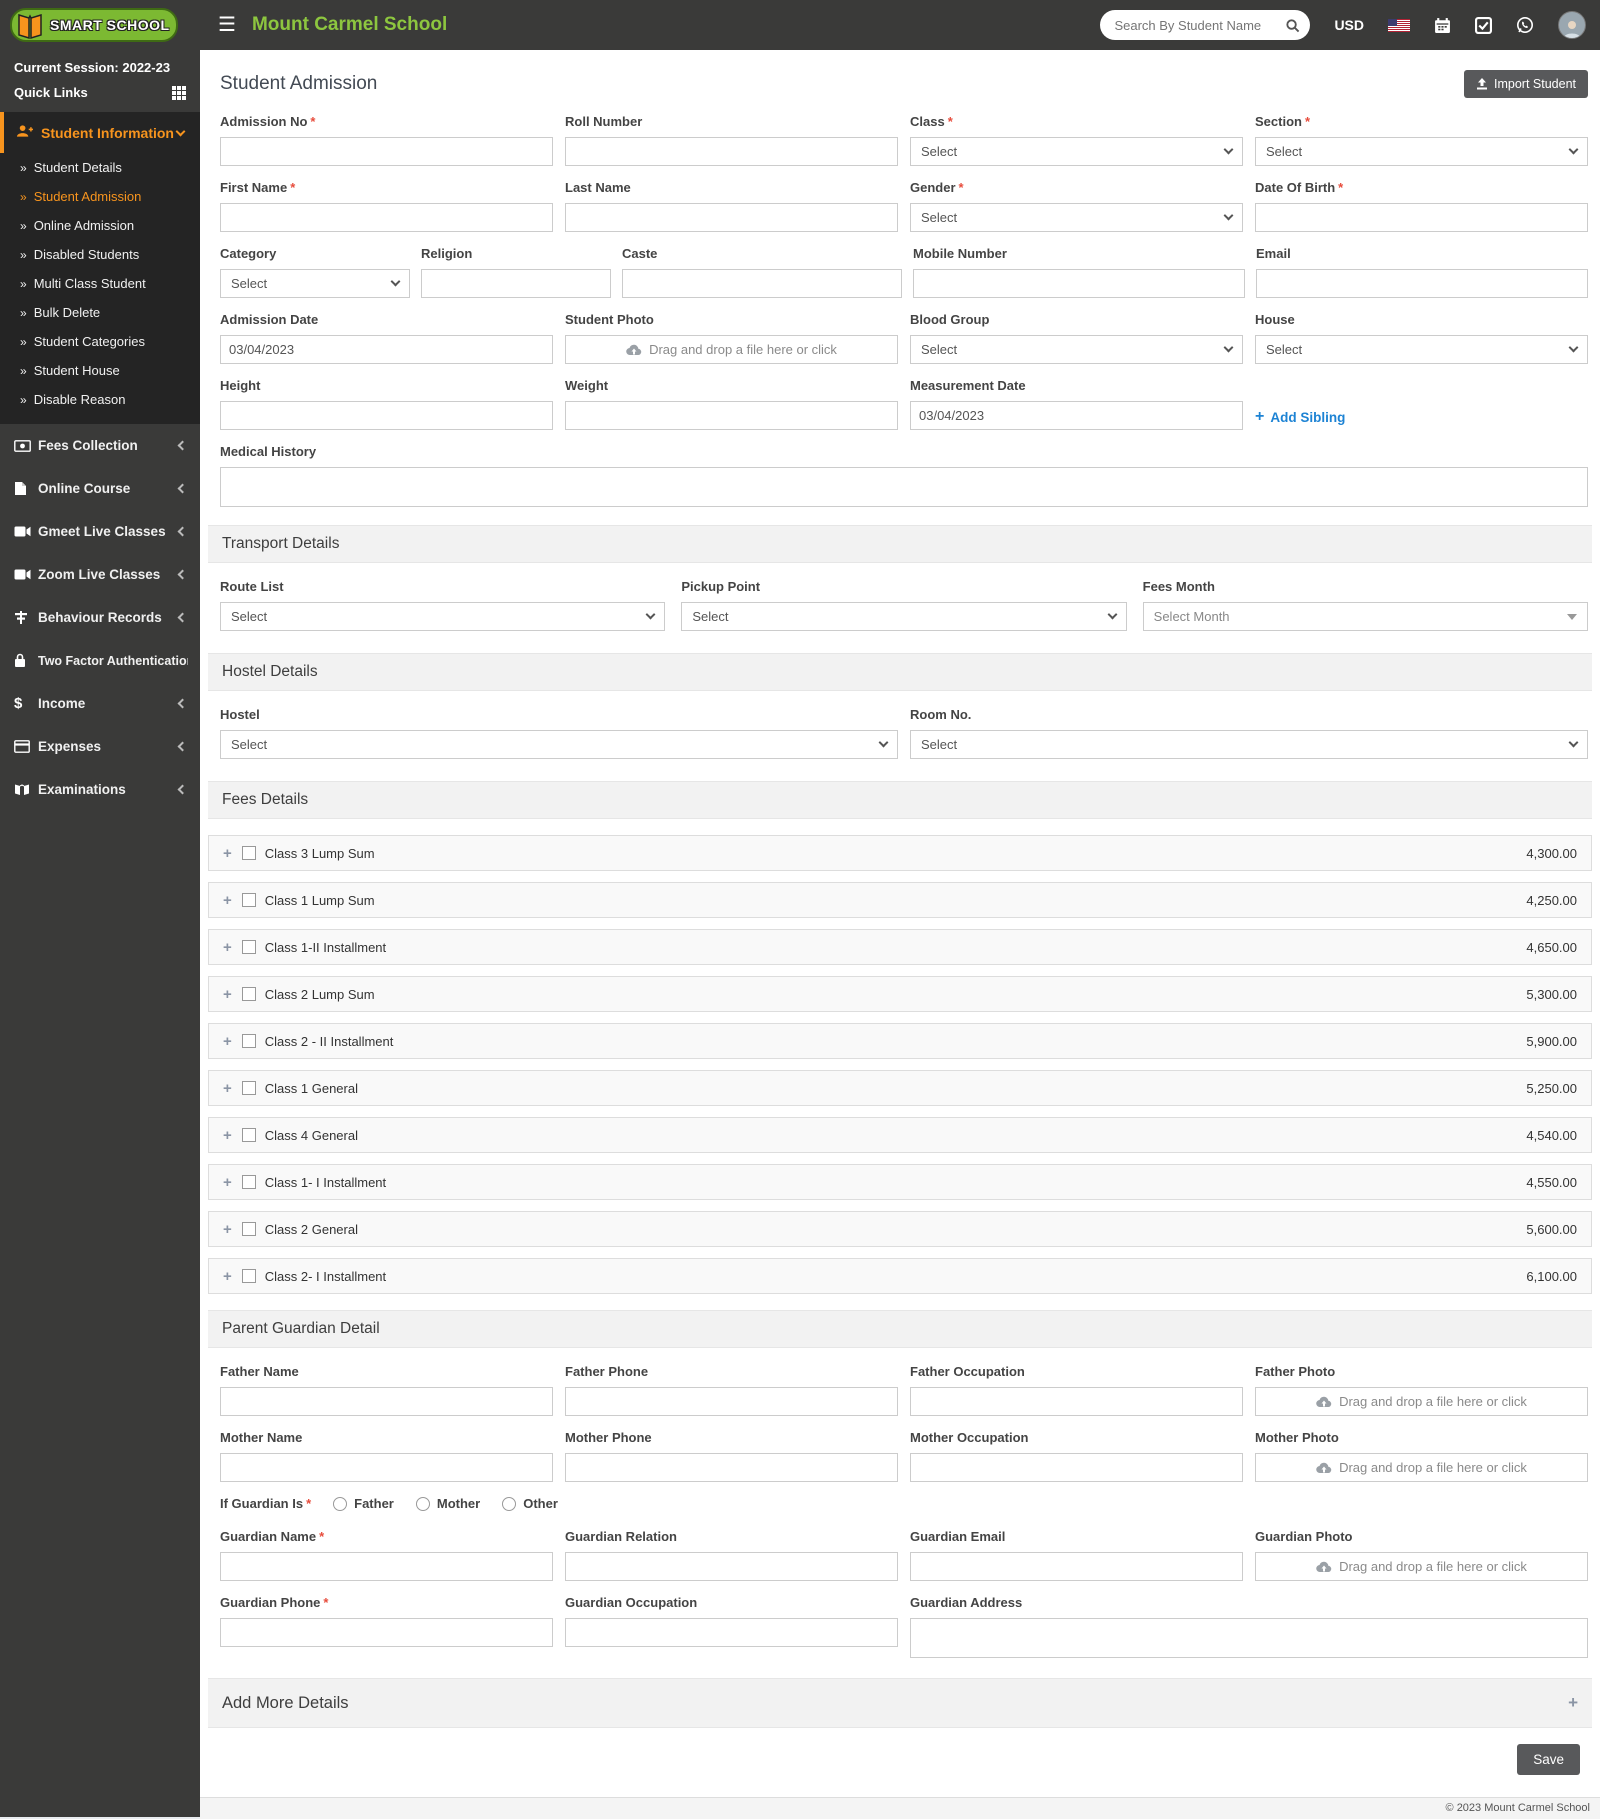  Describe the element at coordinates (731, 1401) in the screenshot. I see `father-phone-input` at that location.